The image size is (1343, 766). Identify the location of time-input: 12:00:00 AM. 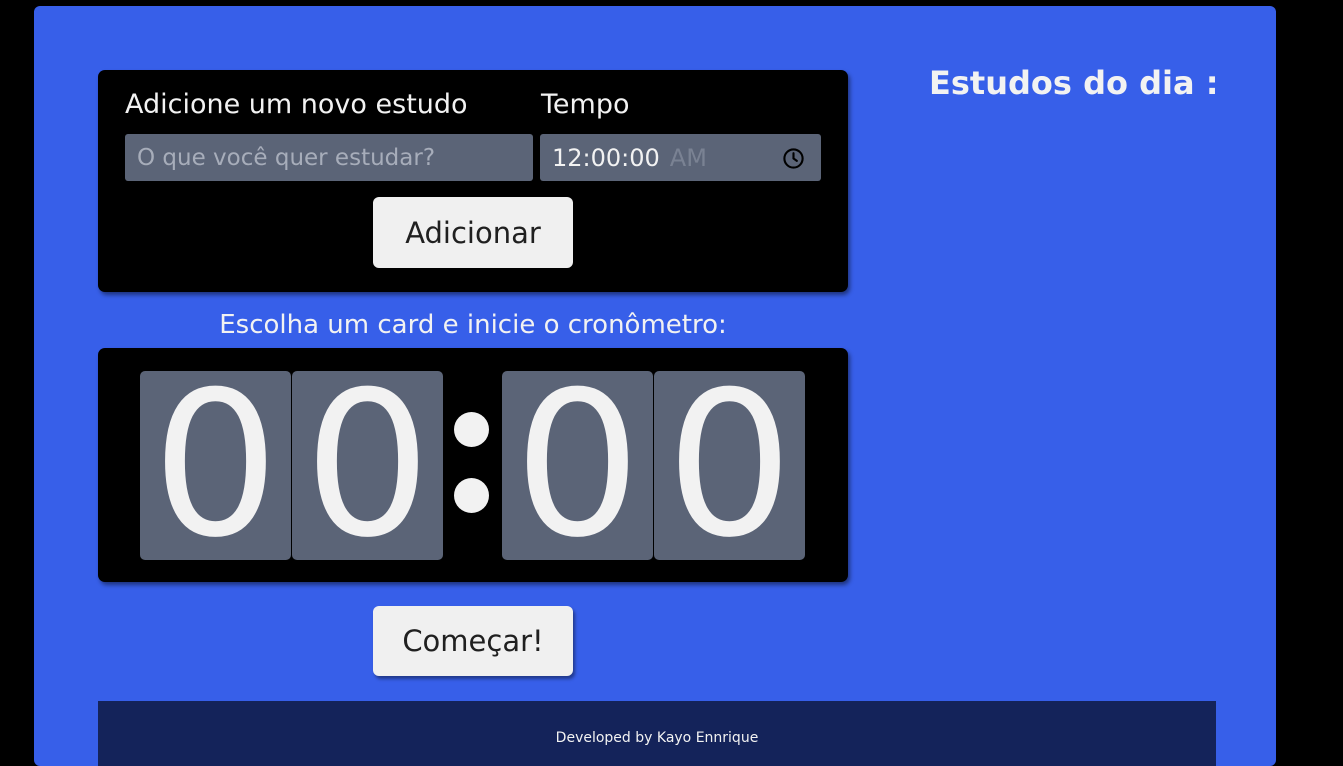
(680, 157).